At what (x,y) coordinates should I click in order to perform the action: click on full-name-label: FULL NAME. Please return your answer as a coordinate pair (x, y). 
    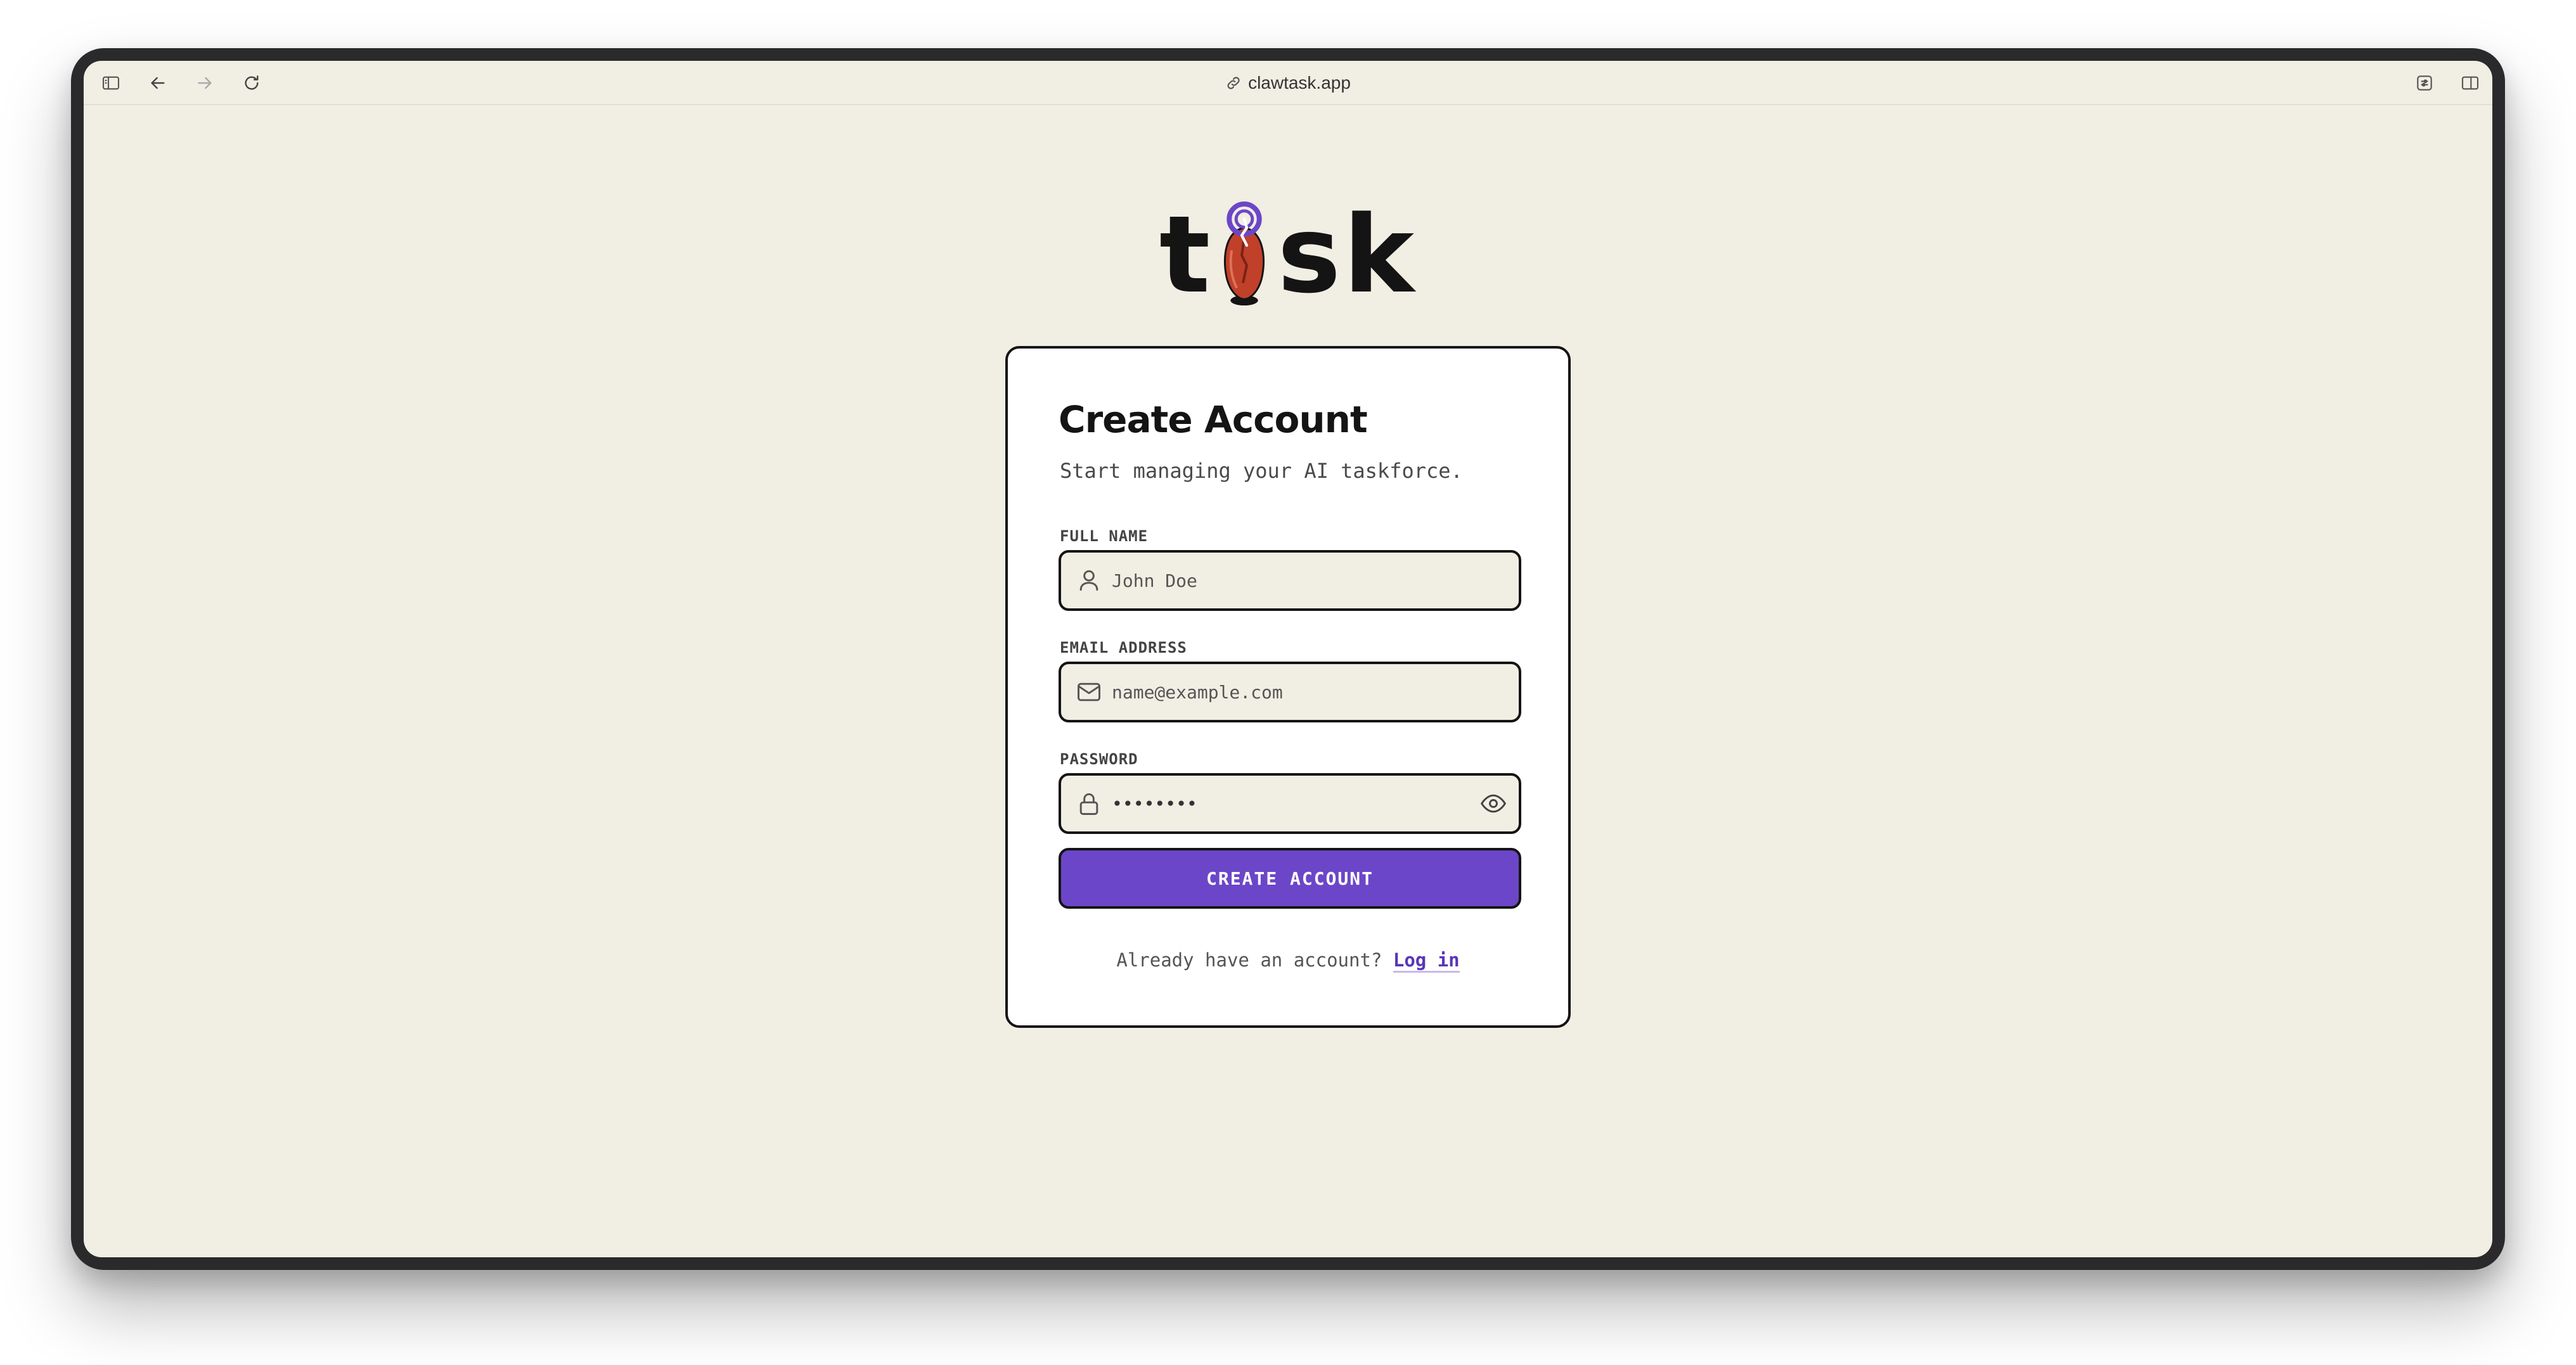
    Looking at the image, I should click on (1104, 536).